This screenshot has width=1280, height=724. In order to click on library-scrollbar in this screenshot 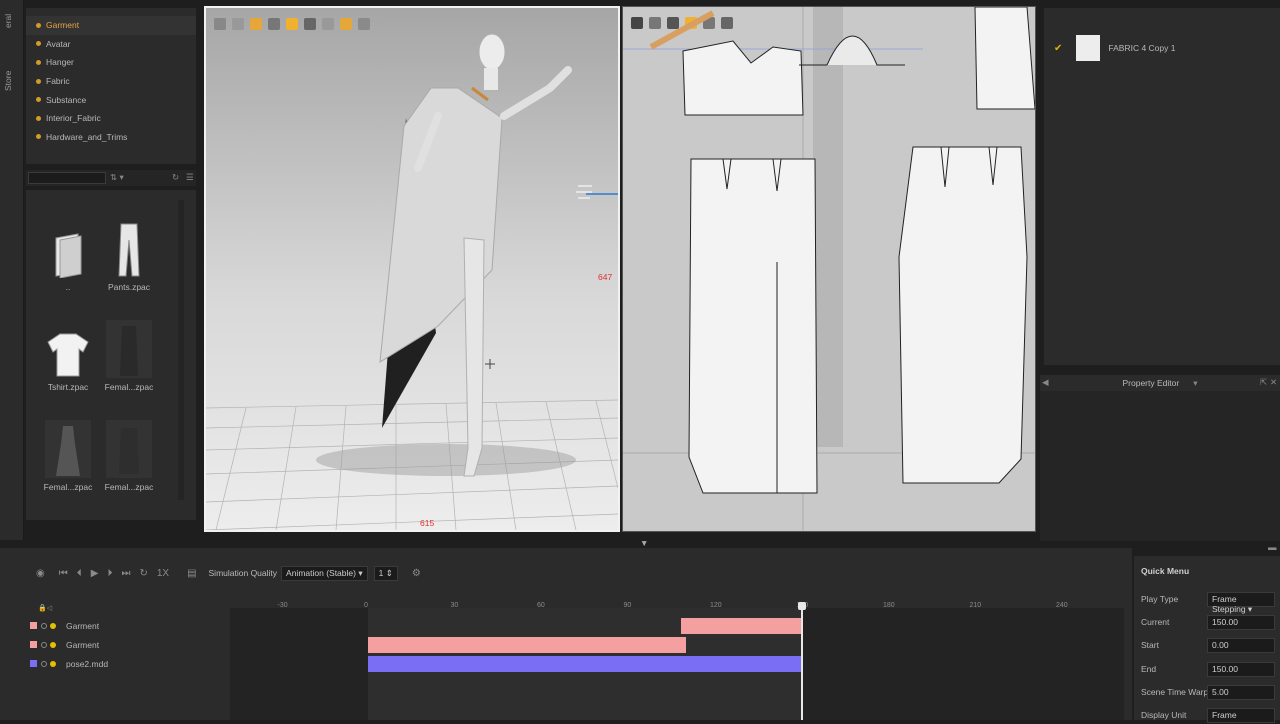, I will do `click(181, 350)`.